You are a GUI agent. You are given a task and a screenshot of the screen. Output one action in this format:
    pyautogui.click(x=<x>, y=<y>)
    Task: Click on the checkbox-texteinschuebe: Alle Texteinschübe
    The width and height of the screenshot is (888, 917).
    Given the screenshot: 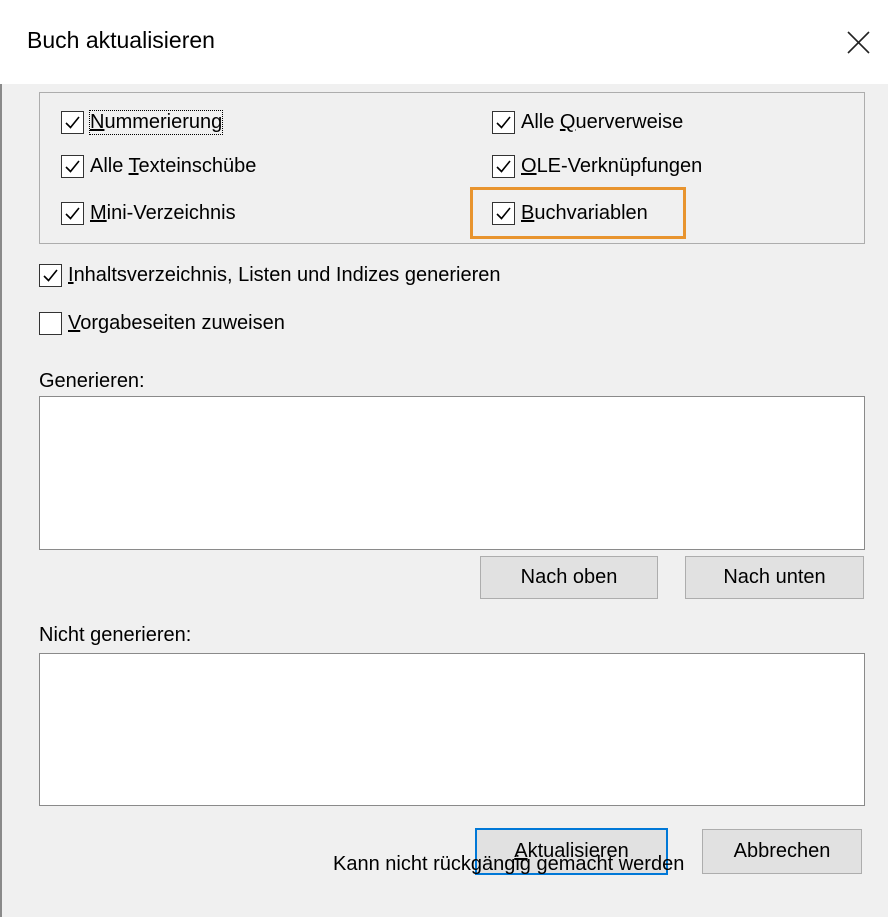 What is the action you would take?
    pyautogui.click(x=158, y=166)
    